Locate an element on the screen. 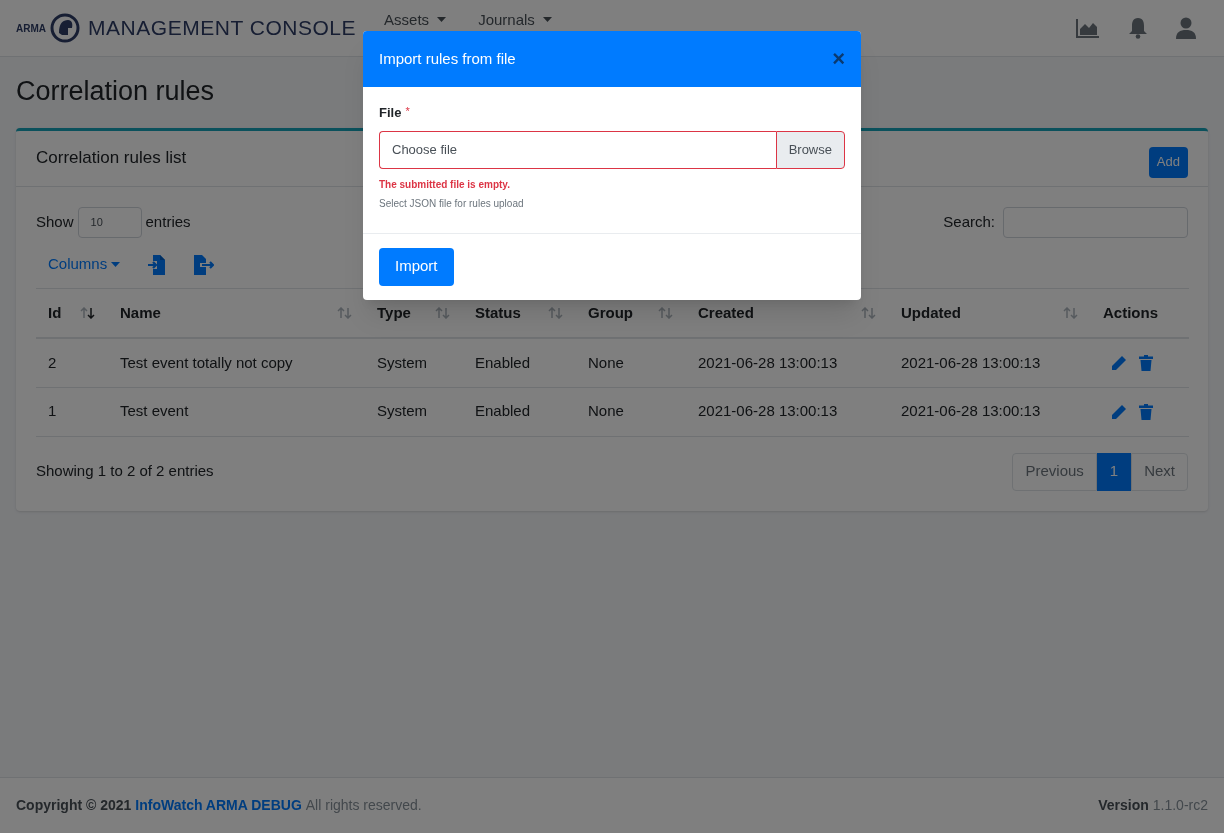 The width and height of the screenshot is (1224, 833). bell-icon is located at coordinates (1138, 28).